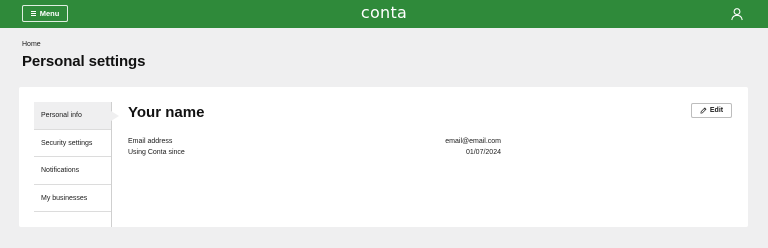 This screenshot has width=768, height=248. I want to click on user-icon, so click(737, 14).